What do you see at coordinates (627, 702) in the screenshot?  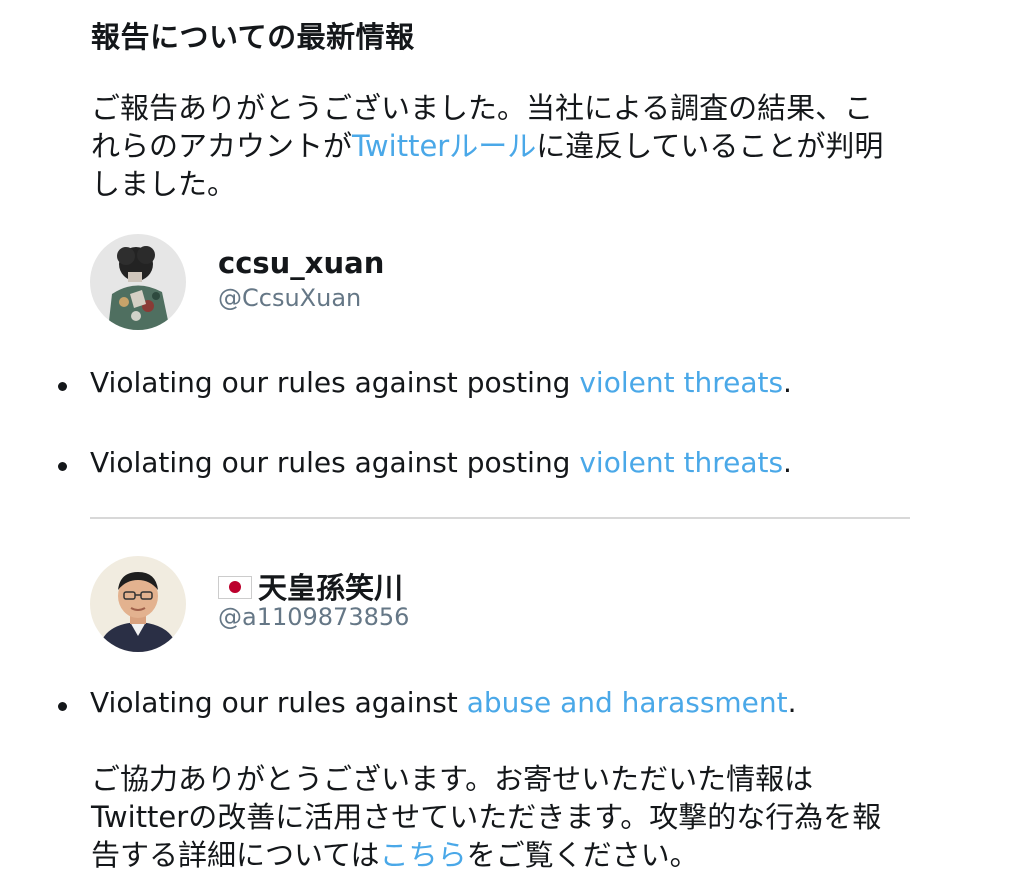 I see `abuse-harassment-link: abuse and harassment` at bounding box center [627, 702].